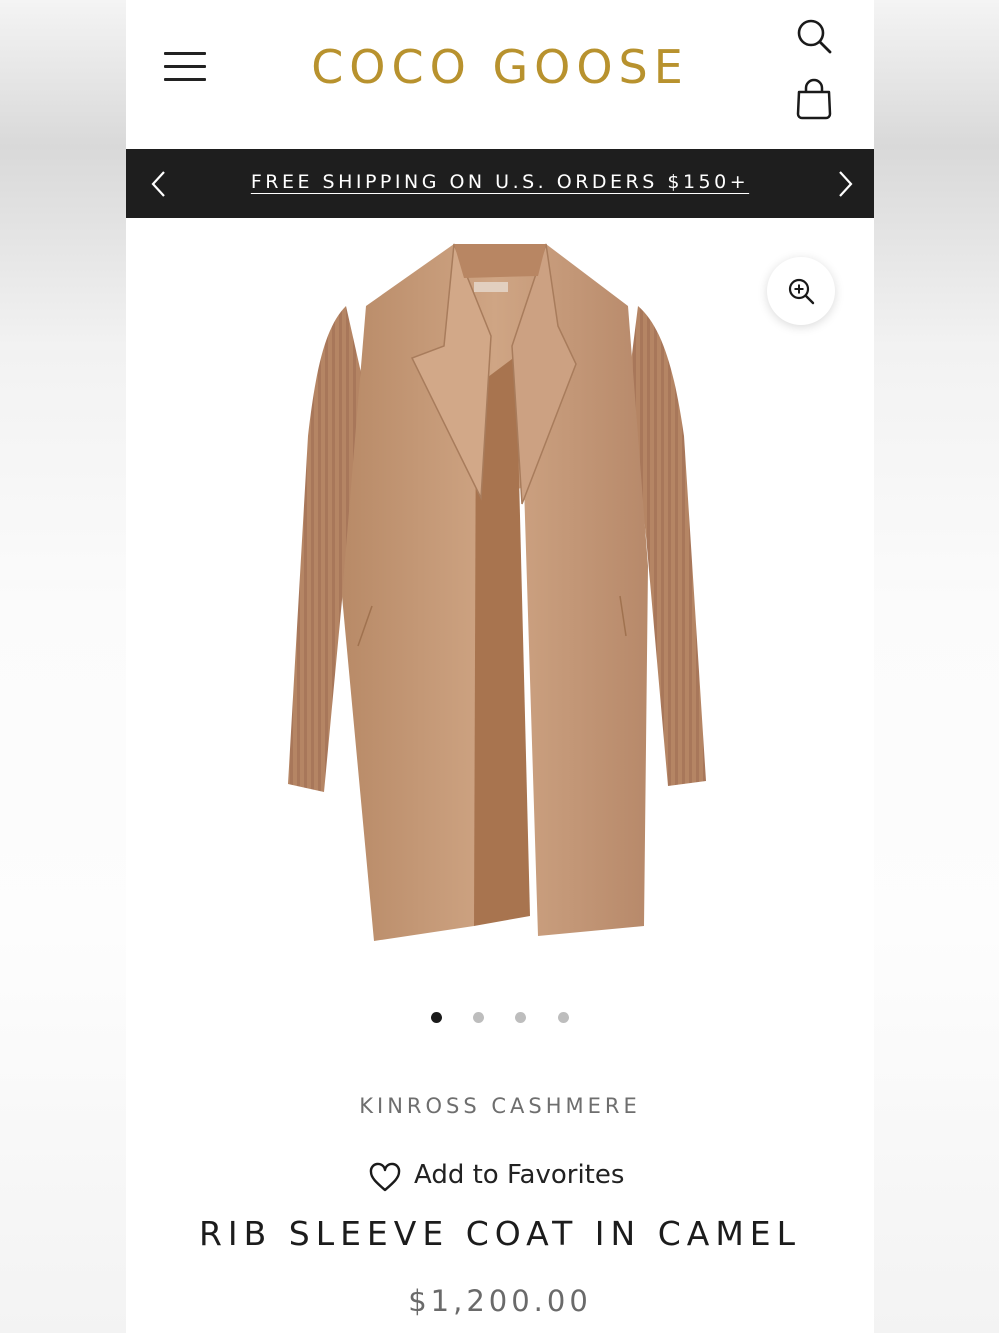 The image size is (999, 1333). I want to click on brand-logo: COCO GOOSE, so click(500, 67).